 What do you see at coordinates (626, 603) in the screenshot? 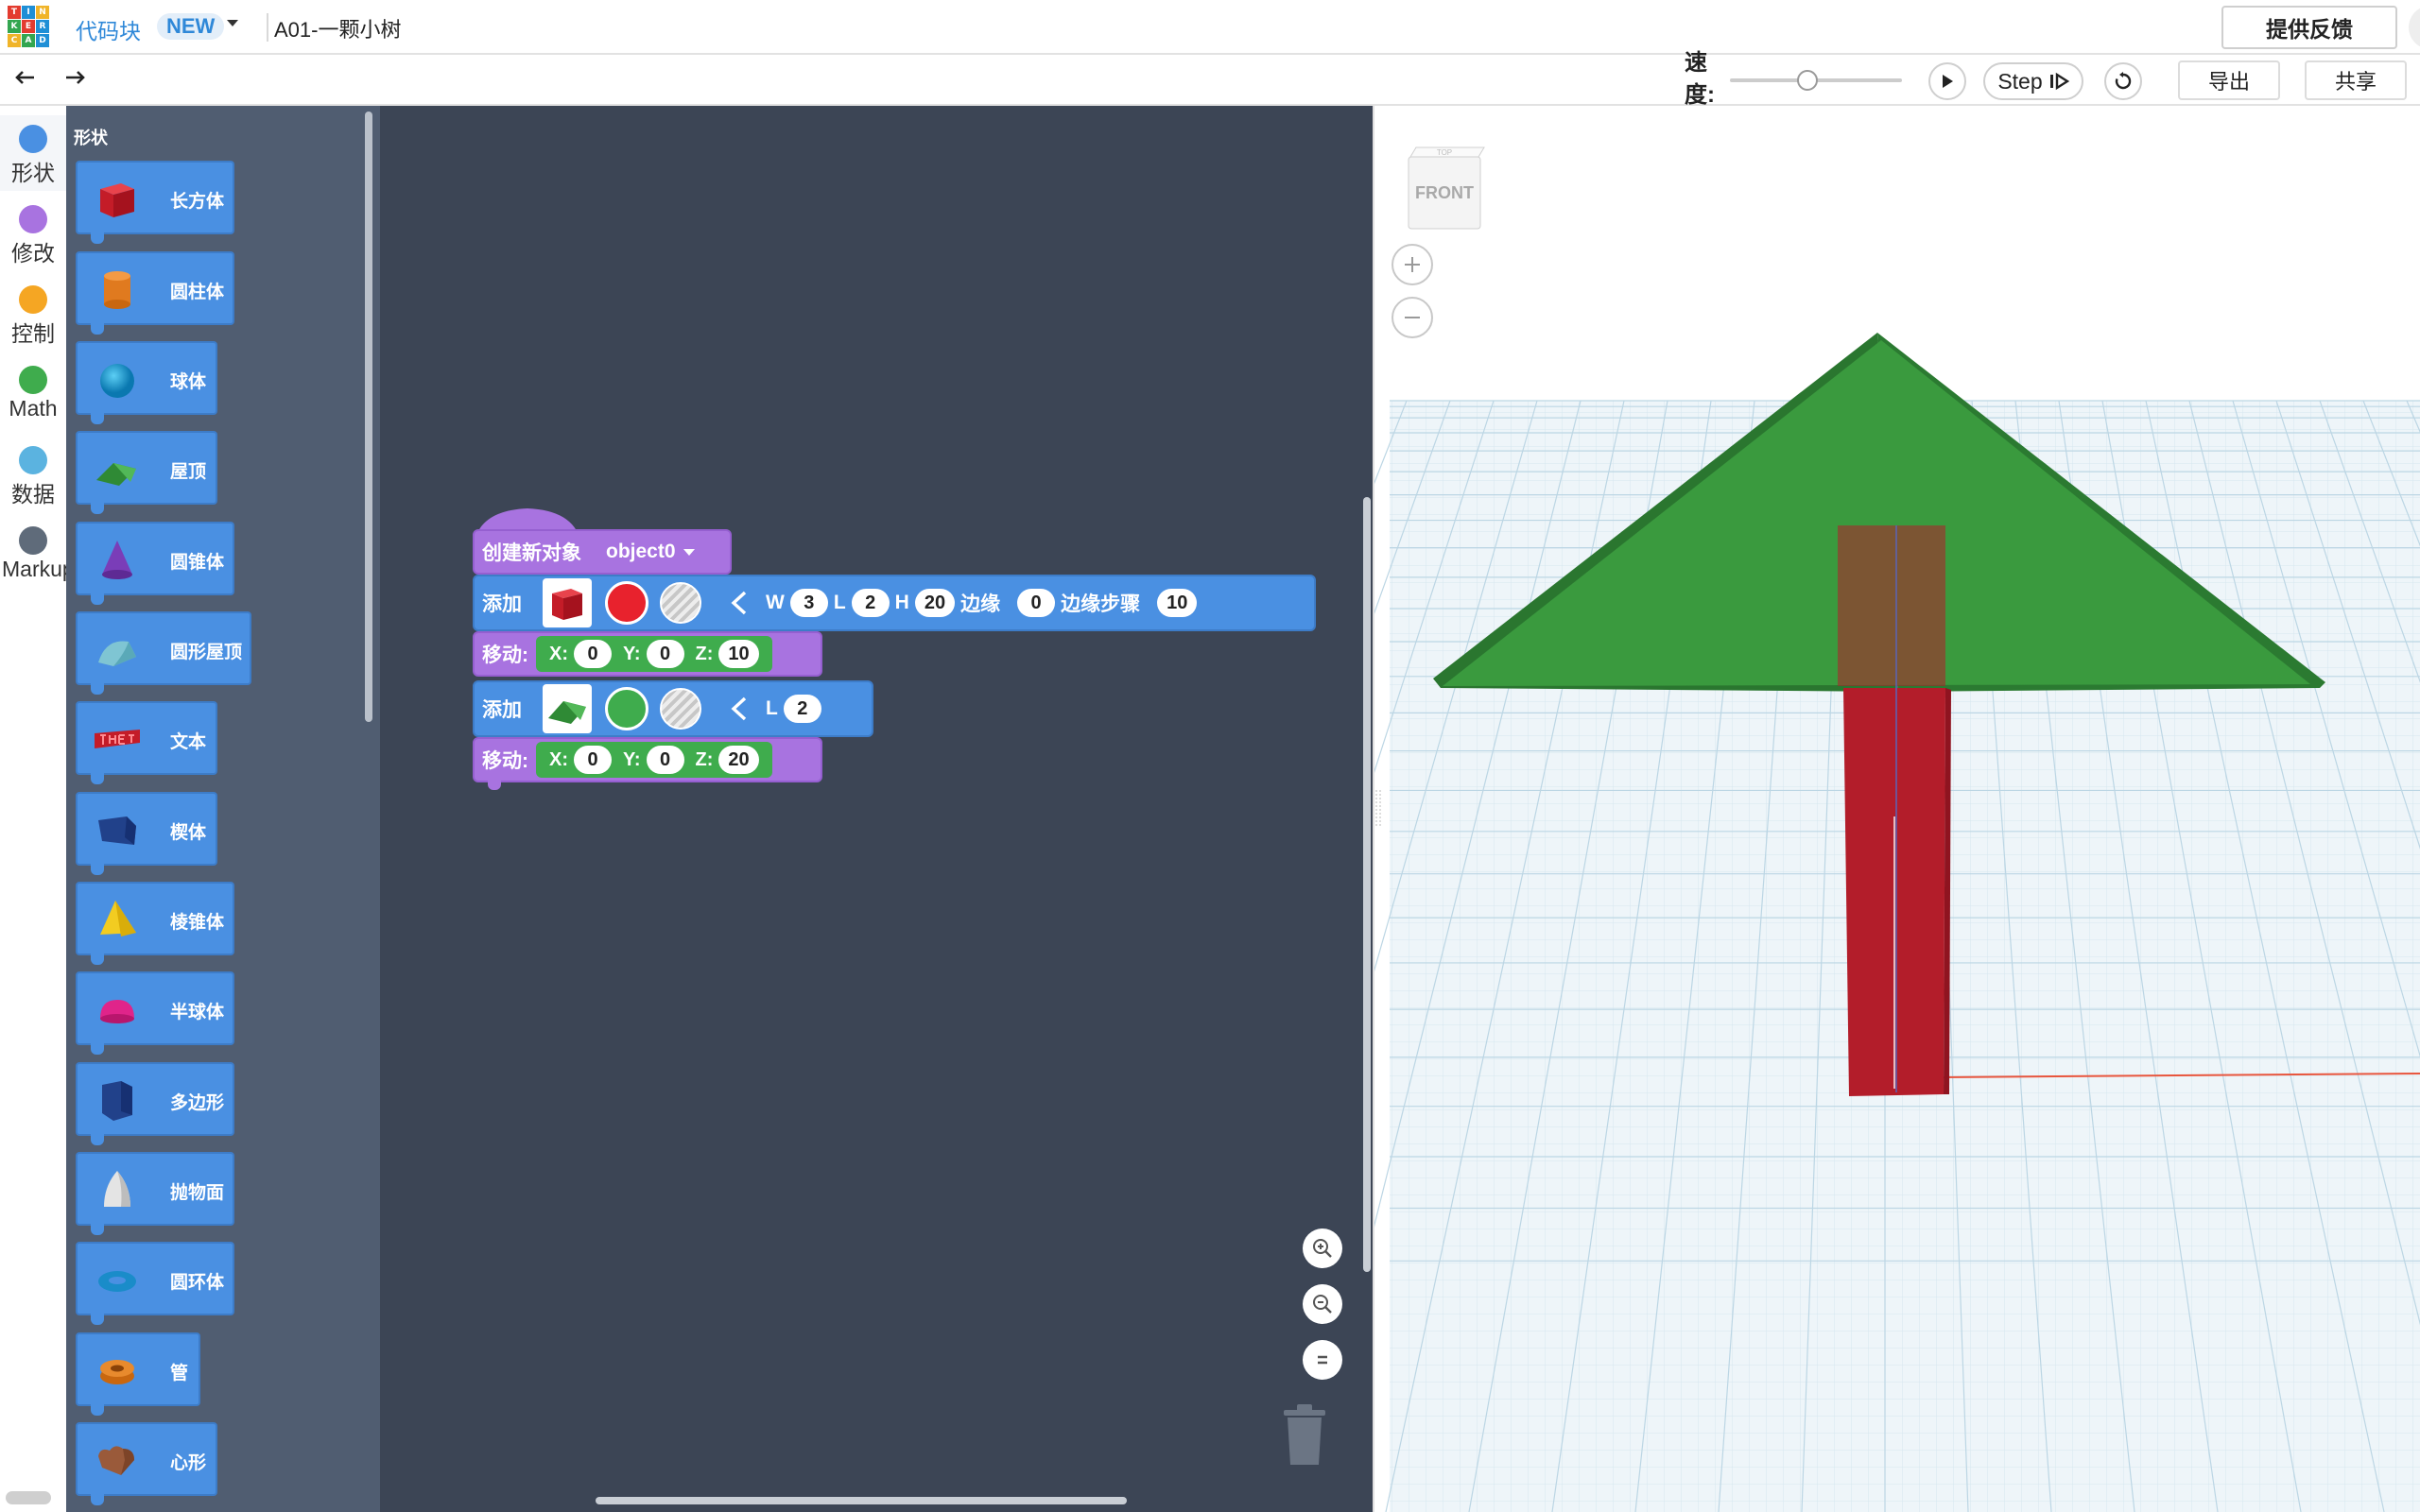
I see `box-color-picker` at bounding box center [626, 603].